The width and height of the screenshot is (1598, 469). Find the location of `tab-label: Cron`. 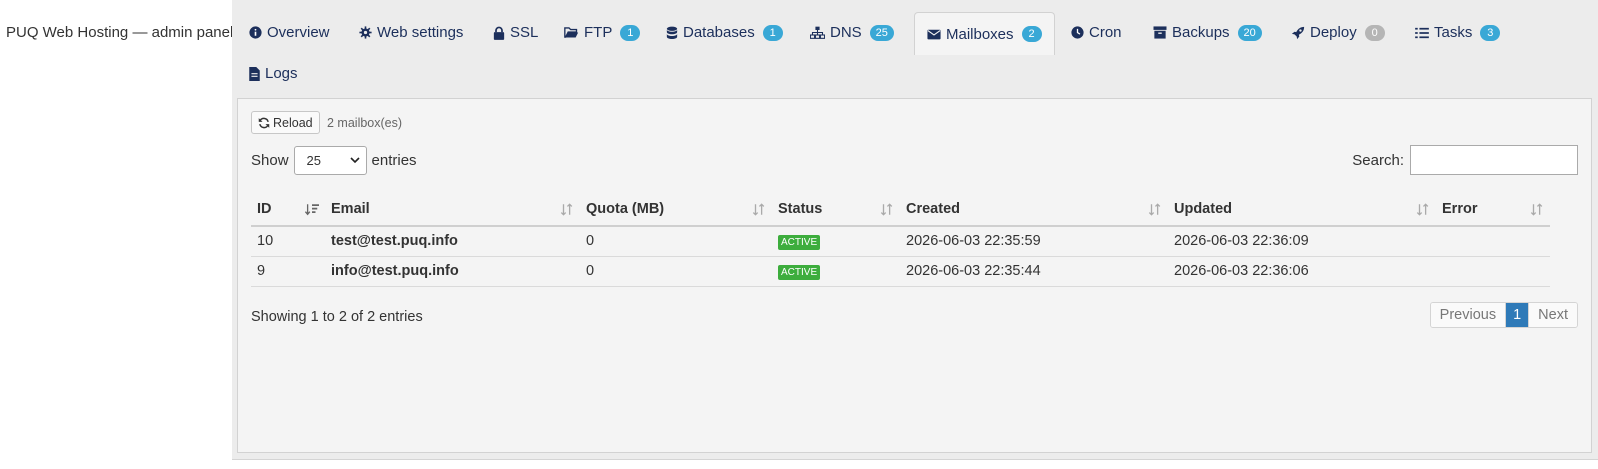

tab-label: Cron is located at coordinates (1105, 32).